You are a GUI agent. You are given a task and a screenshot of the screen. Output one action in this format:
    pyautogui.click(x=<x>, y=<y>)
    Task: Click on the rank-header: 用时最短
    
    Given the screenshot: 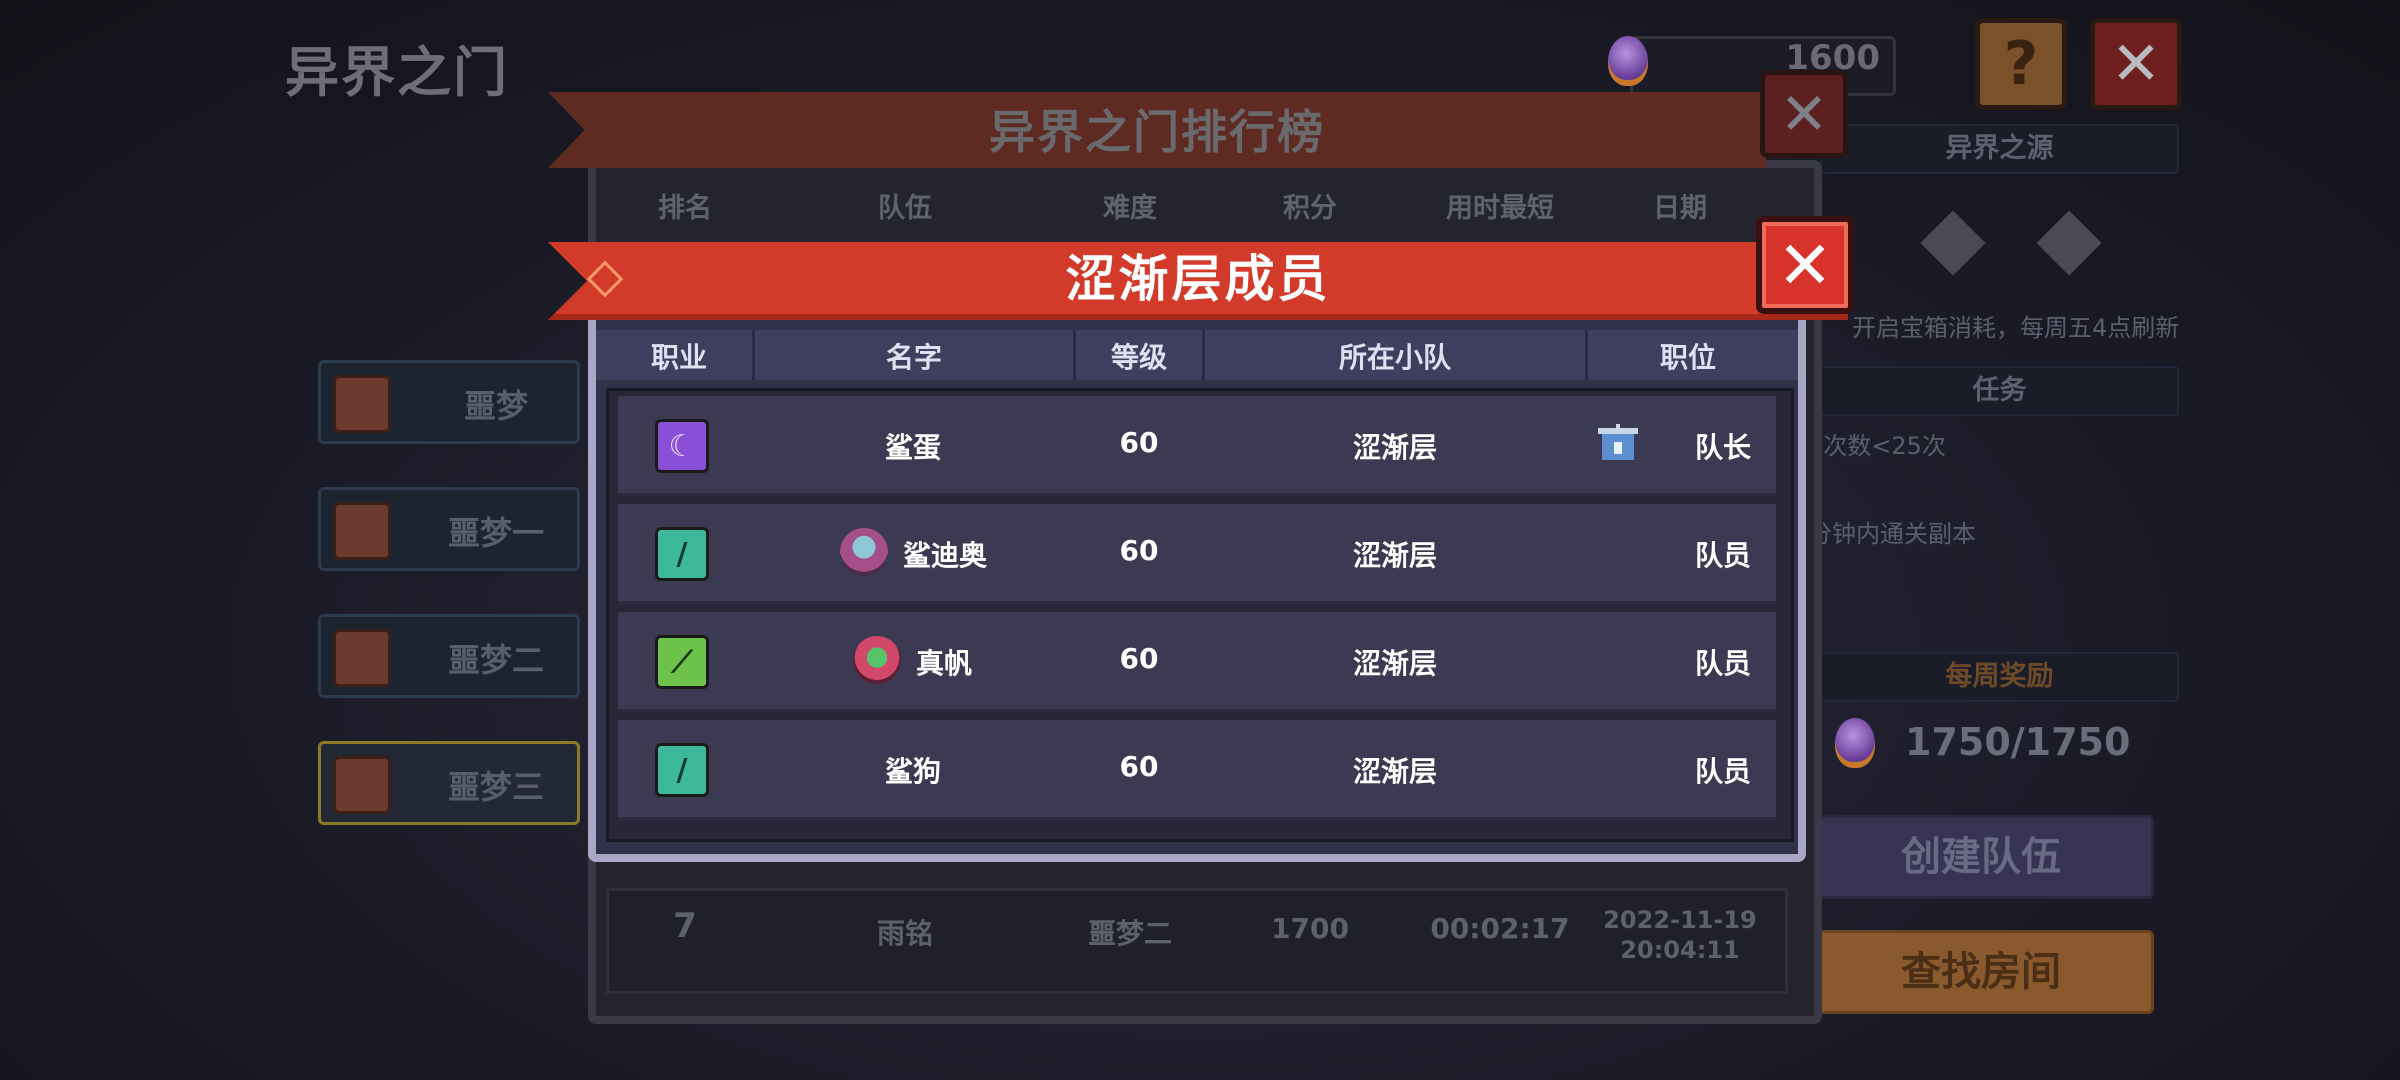 What is the action you would take?
    pyautogui.click(x=1500, y=208)
    